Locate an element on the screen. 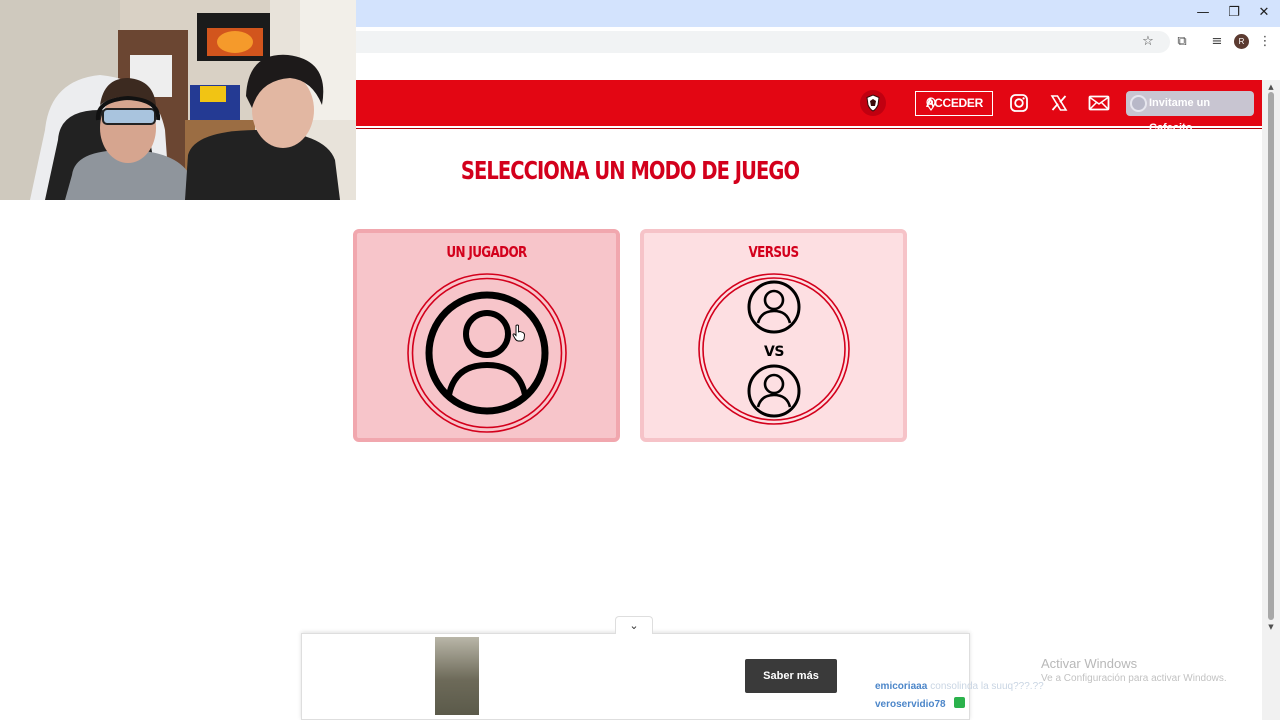 This screenshot has width=1280, height=720. scroll-up-icon: ▲ is located at coordinates (1271, 87).